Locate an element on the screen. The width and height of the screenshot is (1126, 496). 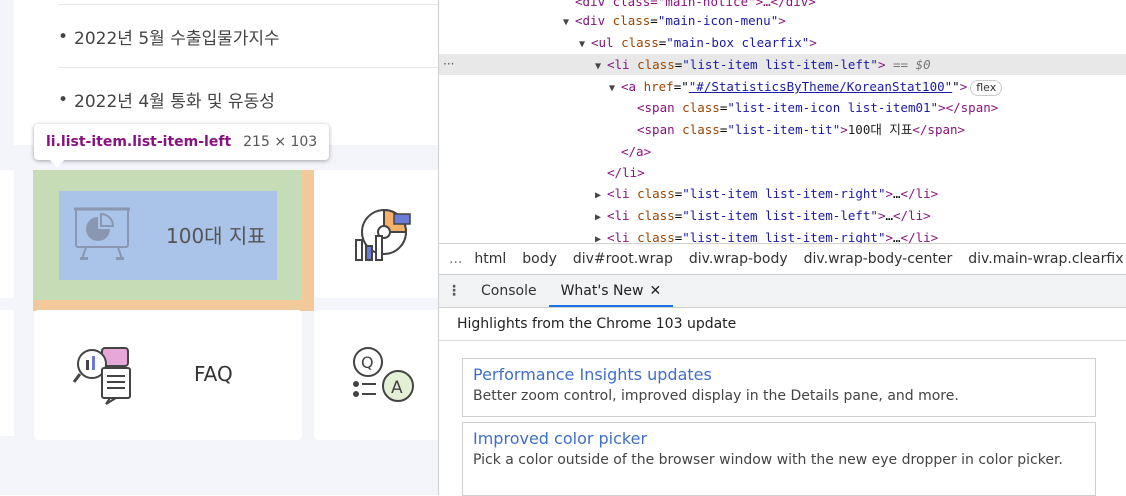
presentation-chart-icon is located at coordinates (102, 233).